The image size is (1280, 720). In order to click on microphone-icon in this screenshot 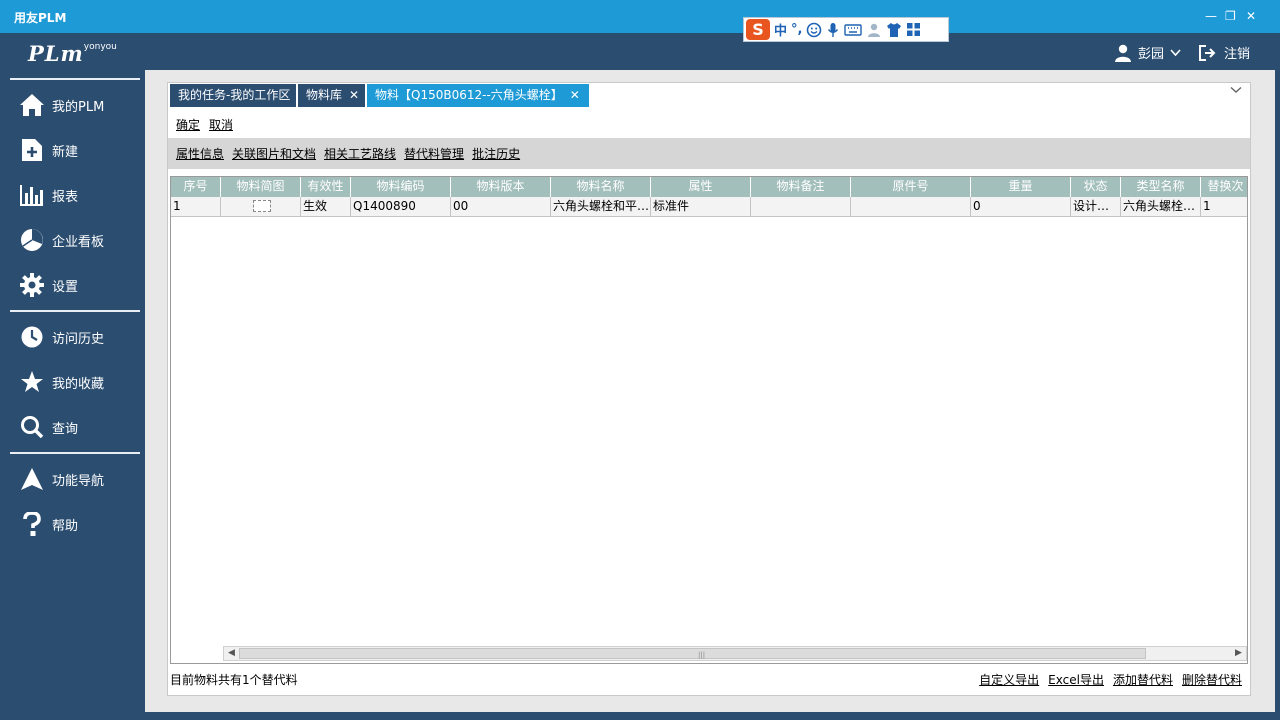, I will do `click(833, 30)`.